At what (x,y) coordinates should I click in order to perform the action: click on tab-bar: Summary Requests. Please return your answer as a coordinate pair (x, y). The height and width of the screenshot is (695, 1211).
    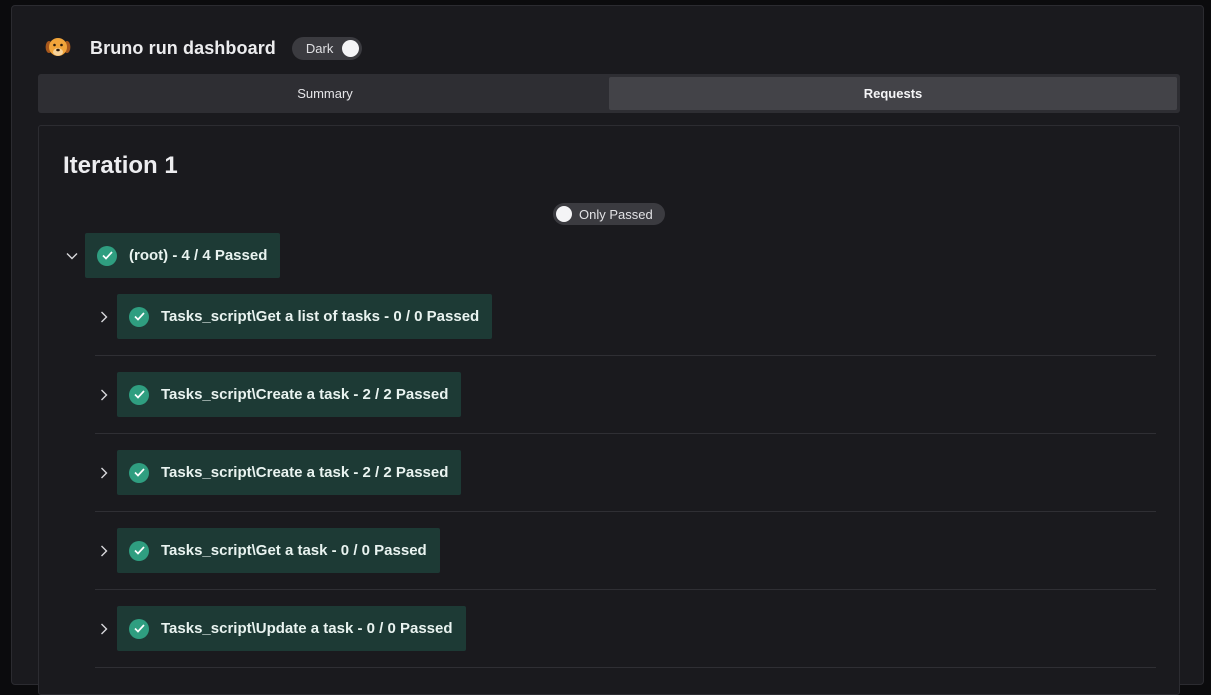
    Looking at the image, I should click on (609, 93).